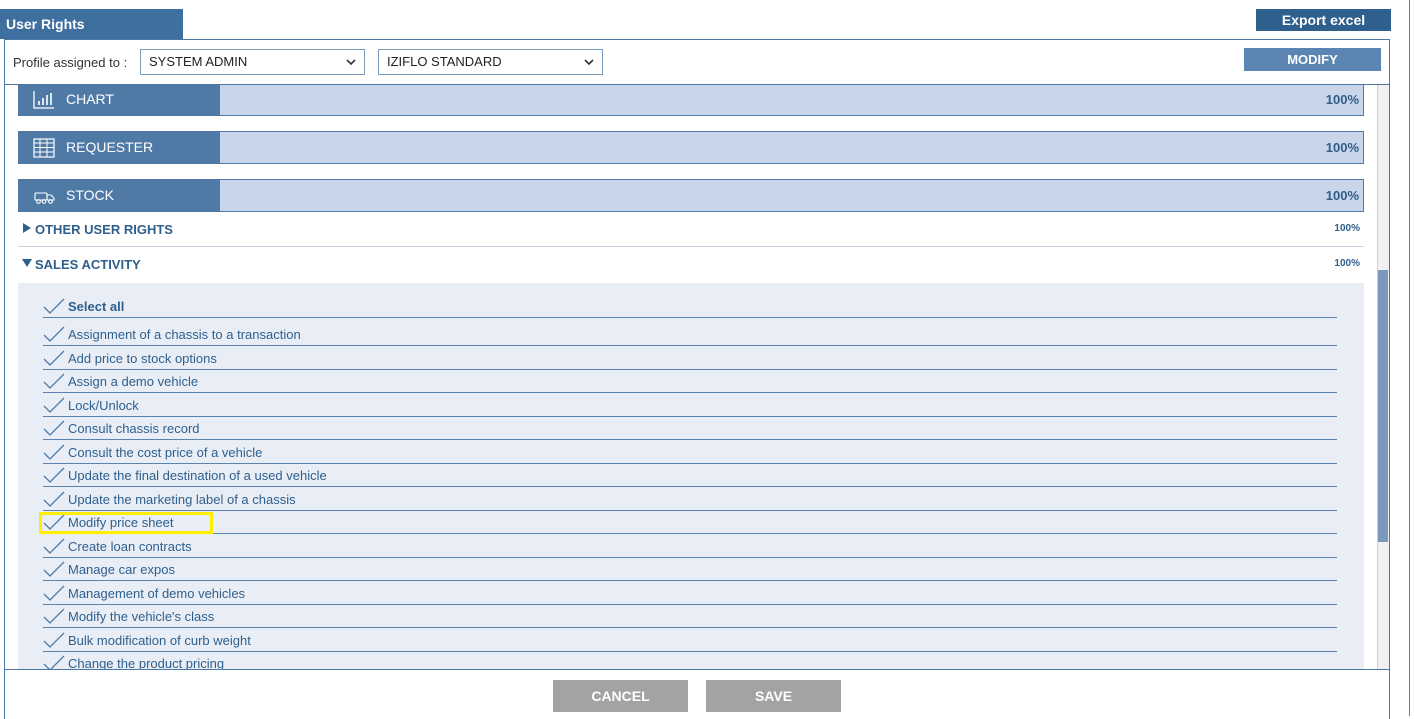  I want to click on save-button: SAVE, so click(773, 696).